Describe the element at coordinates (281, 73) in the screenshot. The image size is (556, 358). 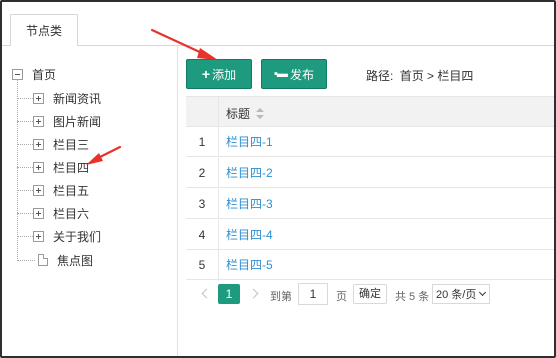
I see `publish-icon: ▪▬` at that location.